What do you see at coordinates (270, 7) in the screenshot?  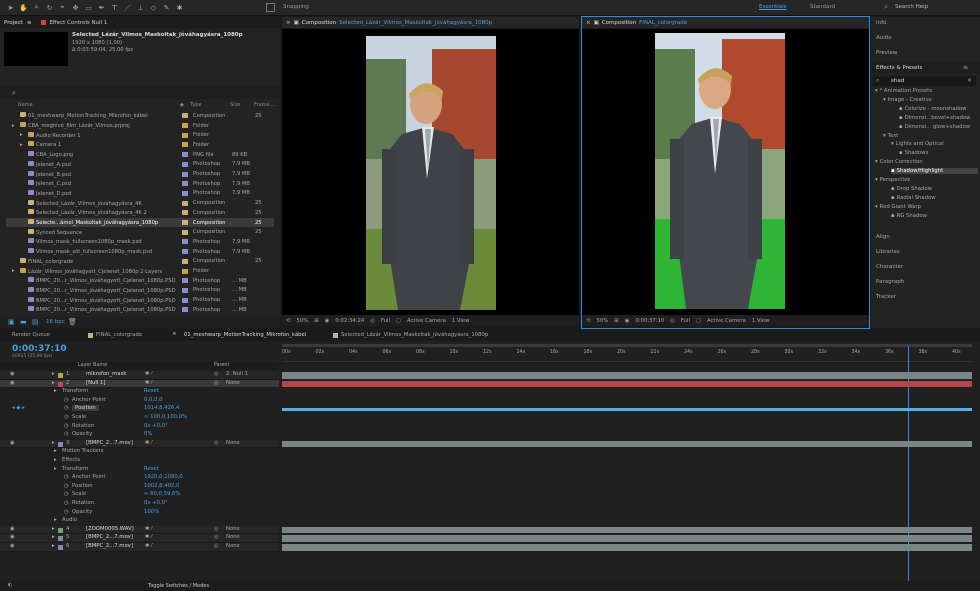 I see `snapping-checkbox` at bounding box center [270, 7].